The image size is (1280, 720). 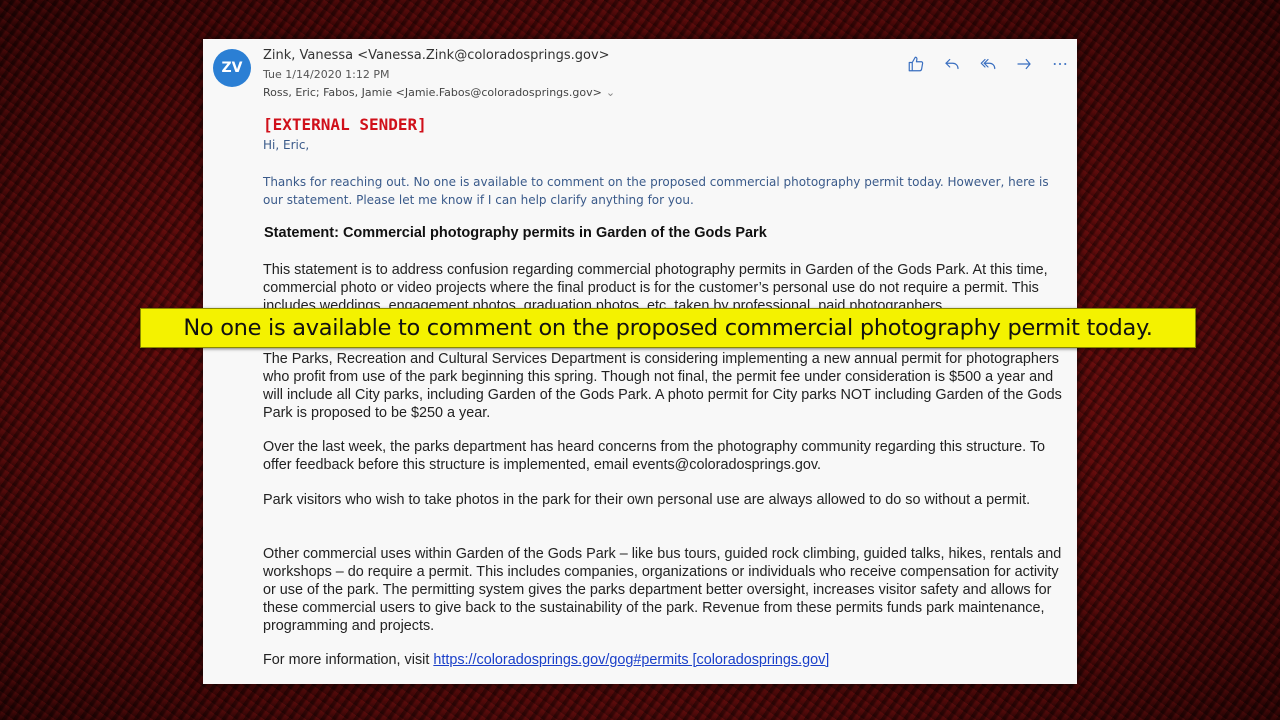 What do you see at coordinates (610, 92) in the screenshot?
I see `chevron-down-icon: ⌄` at bounding box center [610, 92].